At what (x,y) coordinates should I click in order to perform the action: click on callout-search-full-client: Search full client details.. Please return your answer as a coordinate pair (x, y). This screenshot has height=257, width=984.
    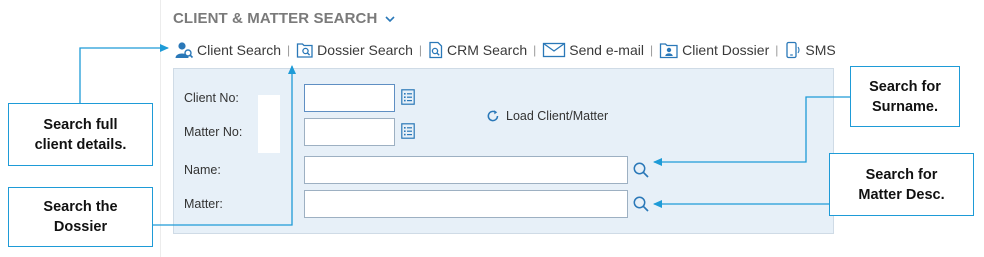
    Looking at the image, I should click on (80, 134).